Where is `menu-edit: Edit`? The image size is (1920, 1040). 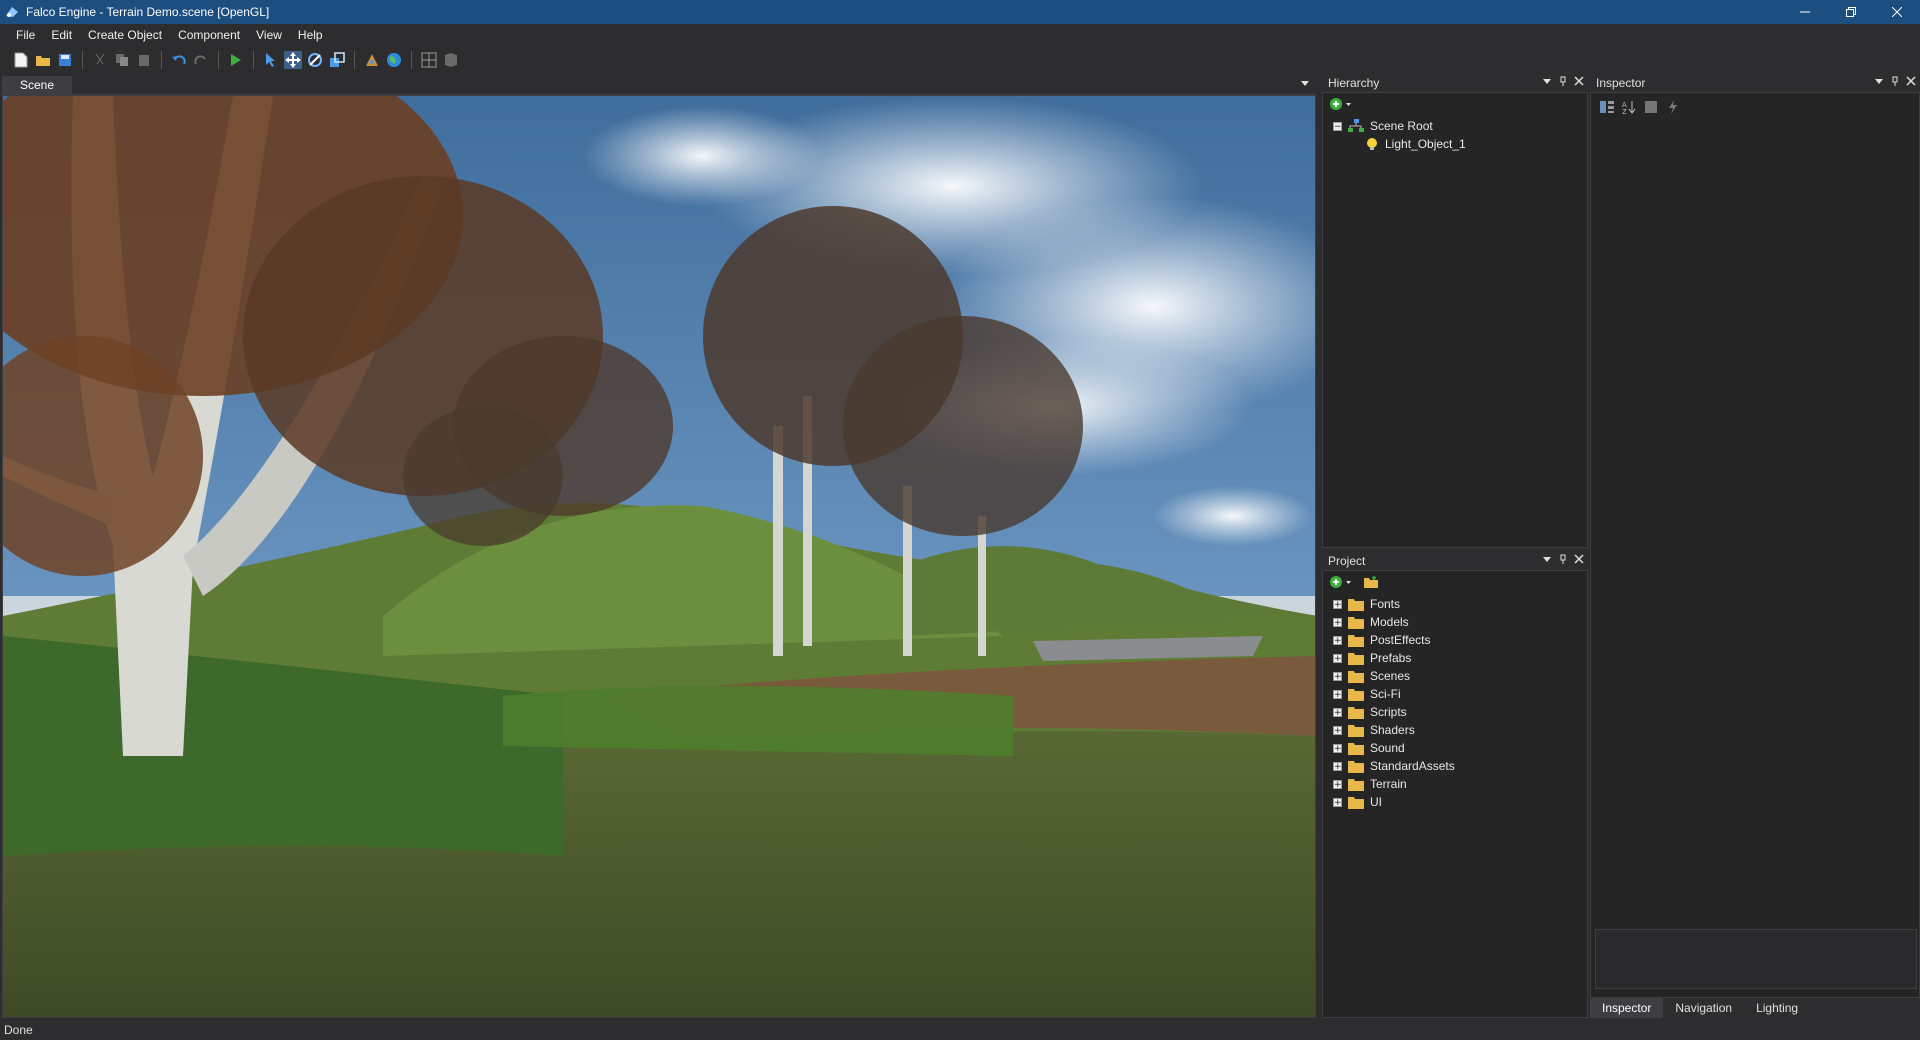
menu-edit: Edit is located at coordinates (61, 35).